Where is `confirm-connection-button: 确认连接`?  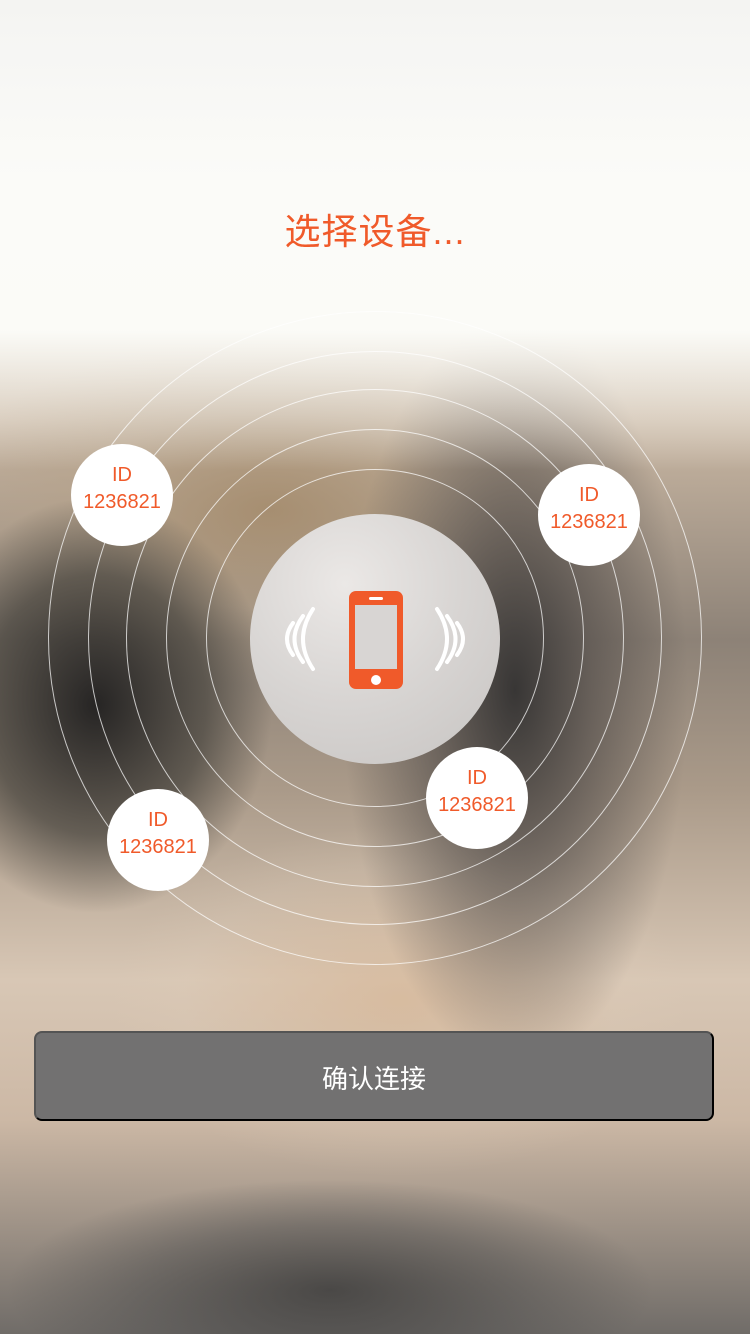
confirm-connection-button: 确认连接 is located at coordinates (374, 1076).